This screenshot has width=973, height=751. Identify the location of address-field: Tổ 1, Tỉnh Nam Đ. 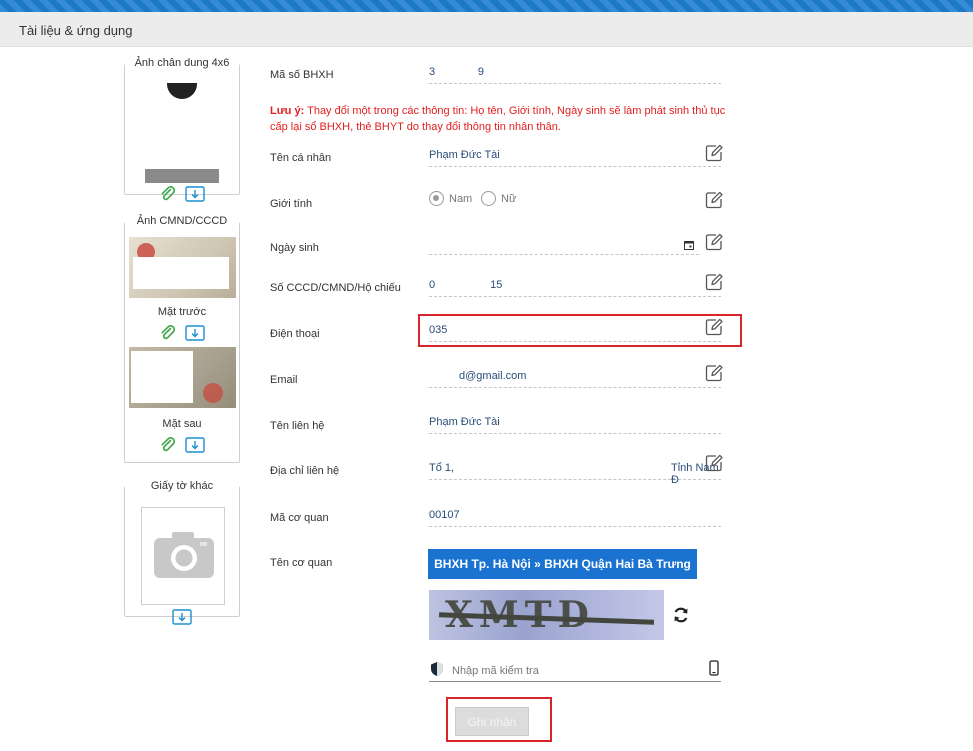
(575, 472).